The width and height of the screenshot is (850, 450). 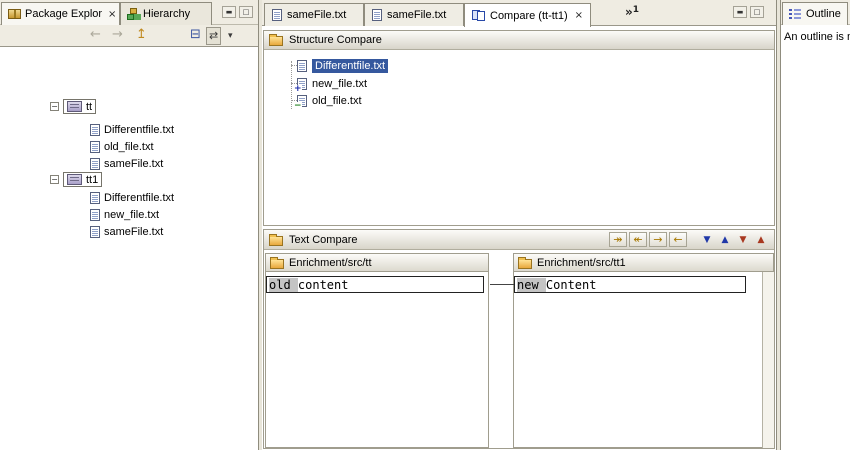 What do you see at coordinates (823, 14) in the screenshot?
I see `tab-label: Outline` at bounding box center [823, 14].